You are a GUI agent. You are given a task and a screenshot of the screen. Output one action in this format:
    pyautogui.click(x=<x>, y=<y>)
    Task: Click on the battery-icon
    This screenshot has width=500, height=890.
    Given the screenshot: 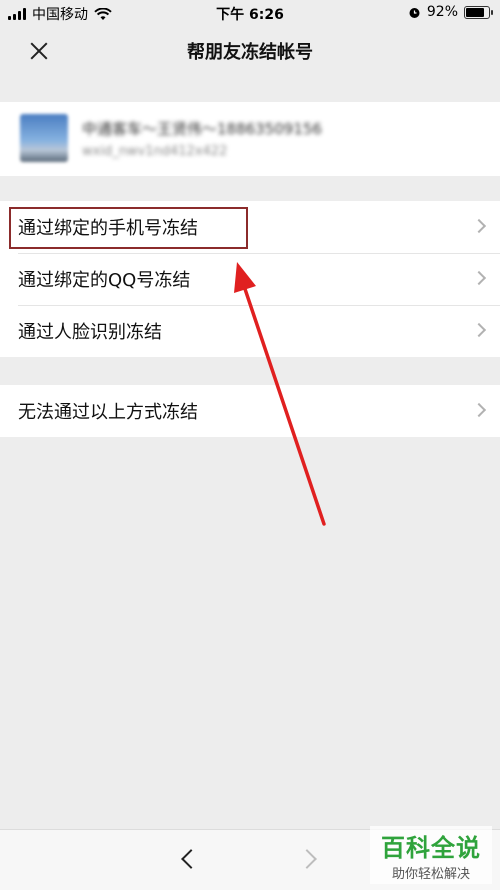 What is the action you would take?
    pyautogui.click(x=478, y=12)
    